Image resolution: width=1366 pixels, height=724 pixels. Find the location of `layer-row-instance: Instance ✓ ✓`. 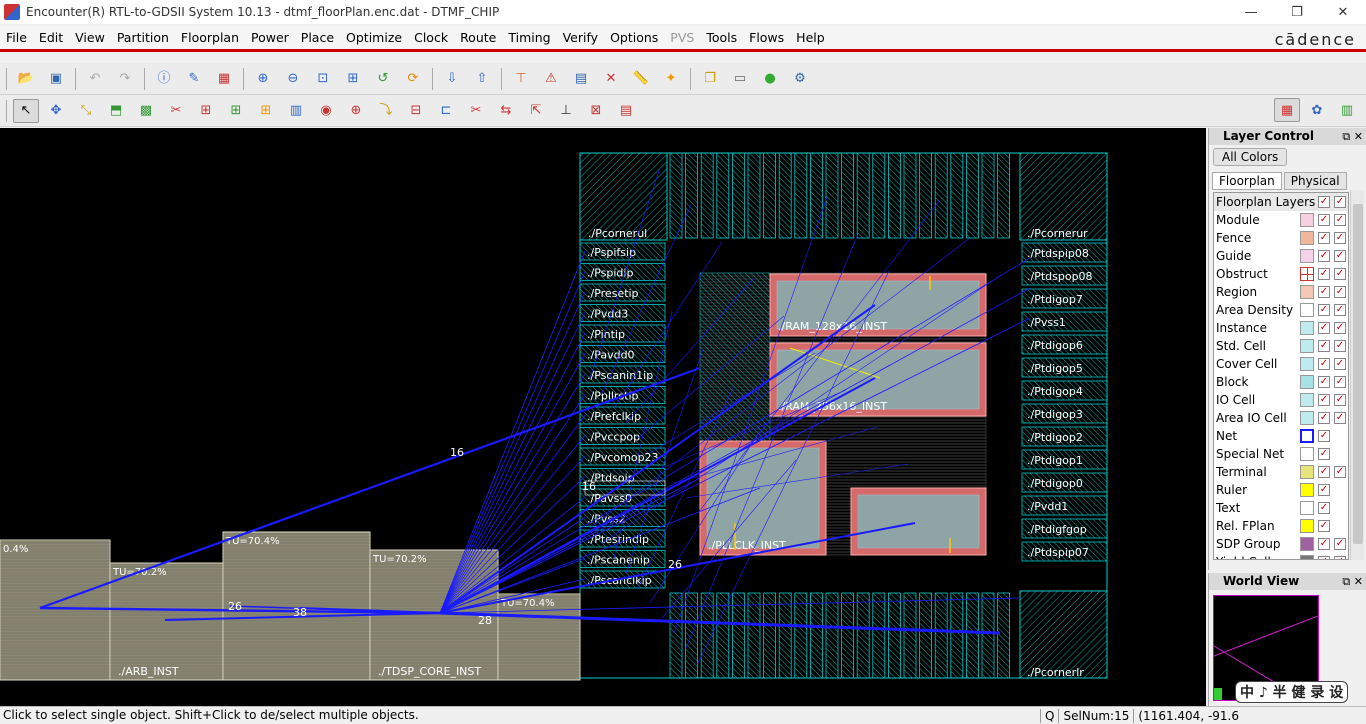

layer-row-instance: Instance ✓ ✓ is located at coordinates (1281, 328).